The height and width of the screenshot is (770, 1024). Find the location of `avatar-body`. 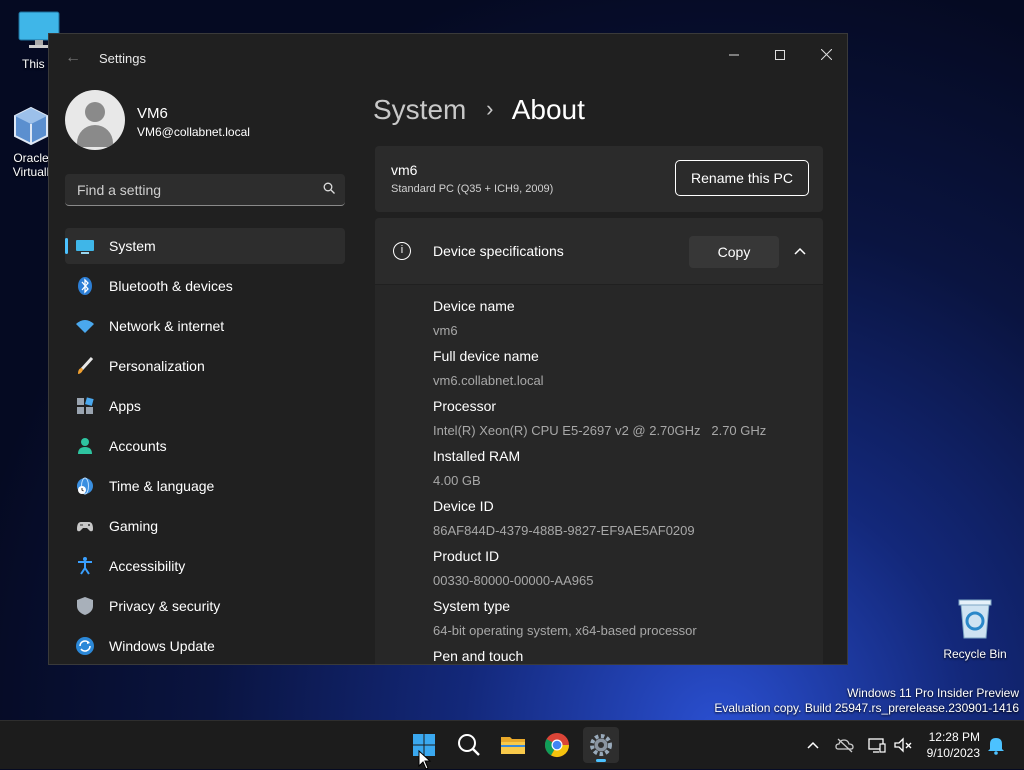

avatar-body is located at coordinates (95, 136).